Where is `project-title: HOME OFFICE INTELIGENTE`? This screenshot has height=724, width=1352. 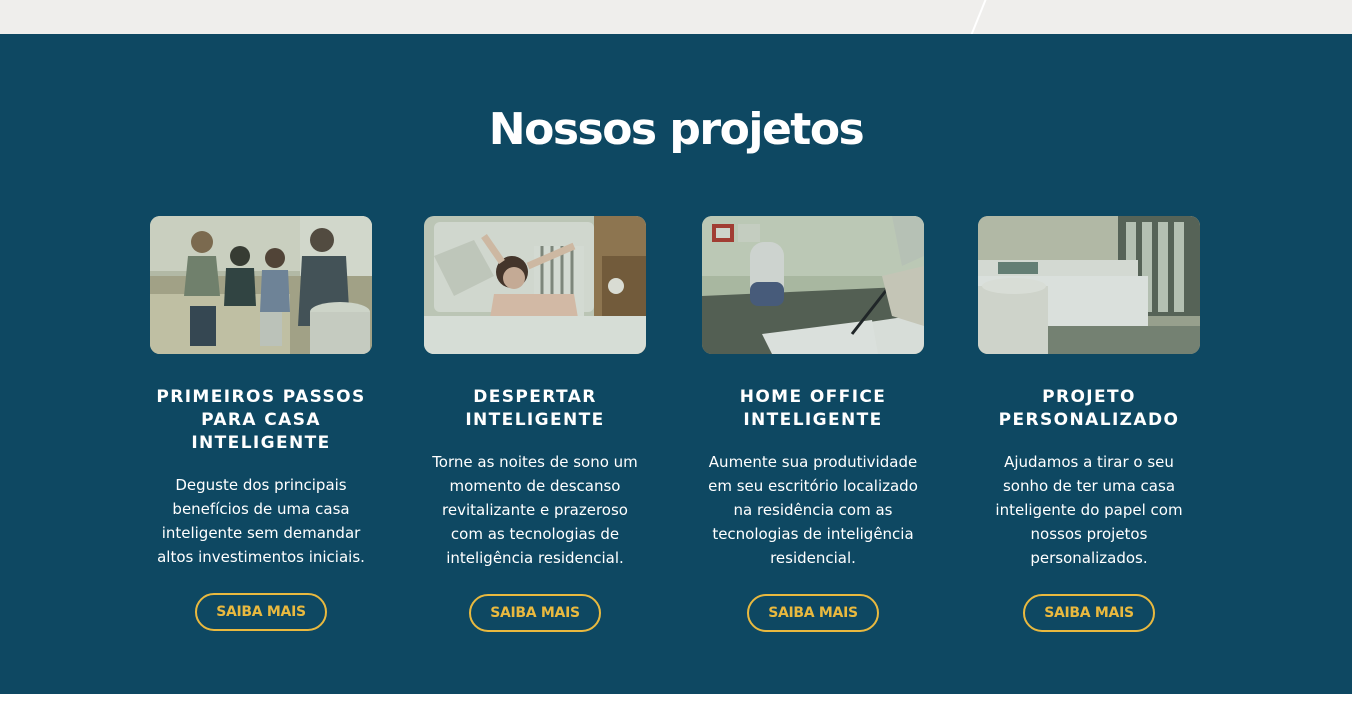
project-title: HOME OFFICE INTELIGENTE is located at coordinates (813, 408).